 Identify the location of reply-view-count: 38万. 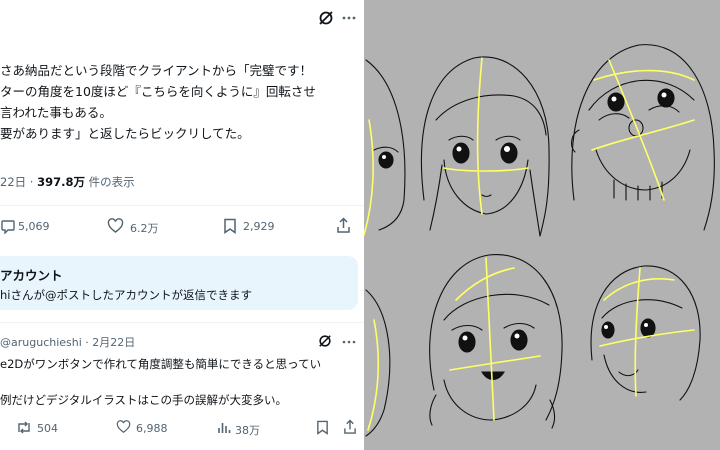
(247, 430).